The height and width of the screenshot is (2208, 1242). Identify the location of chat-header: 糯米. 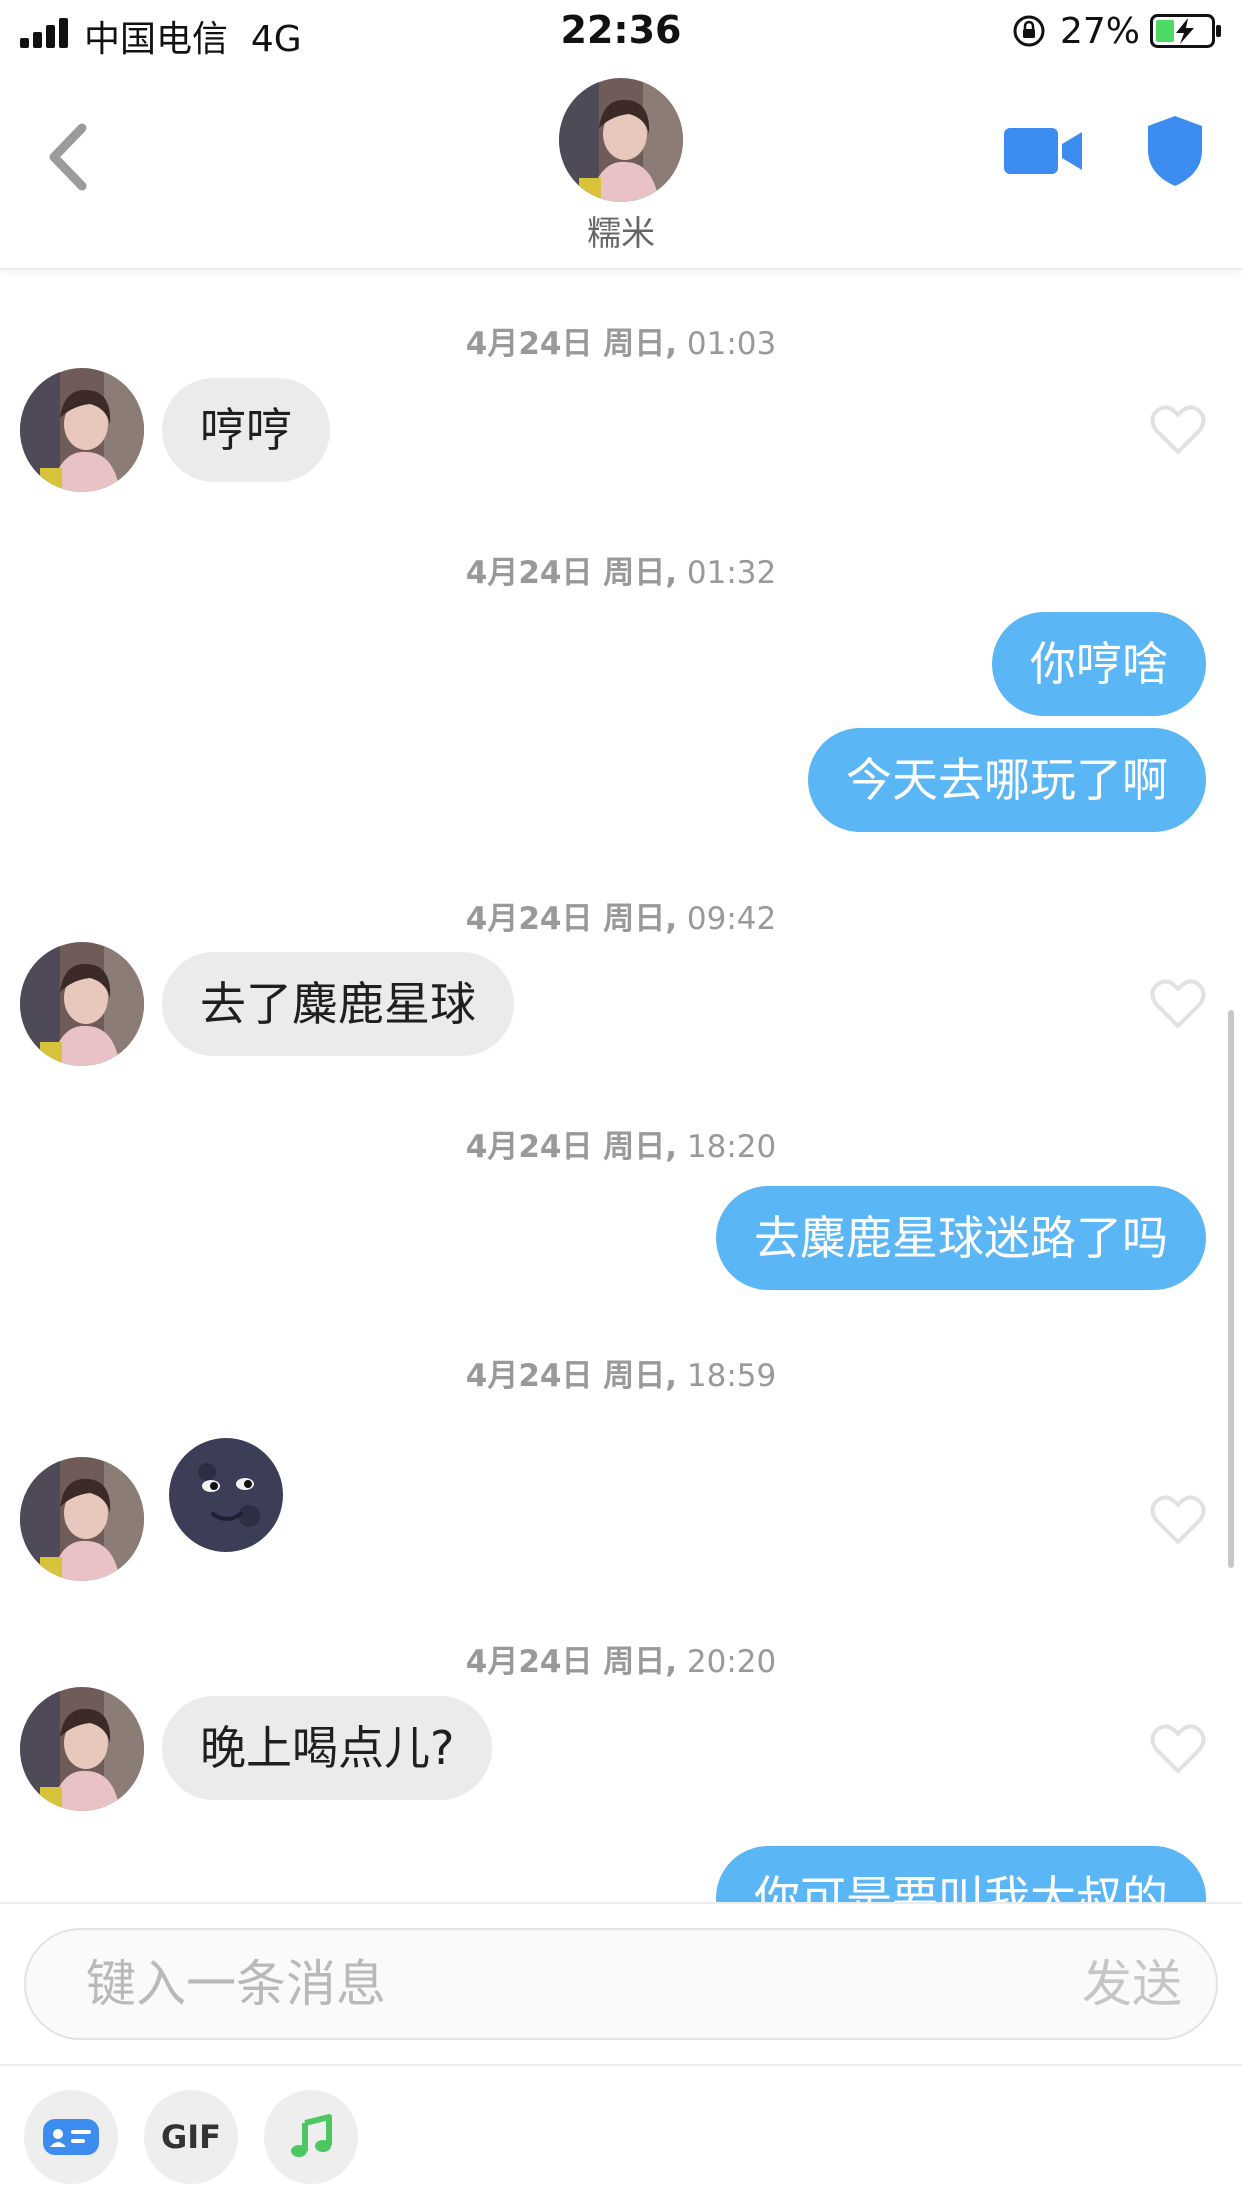
(621, 166).